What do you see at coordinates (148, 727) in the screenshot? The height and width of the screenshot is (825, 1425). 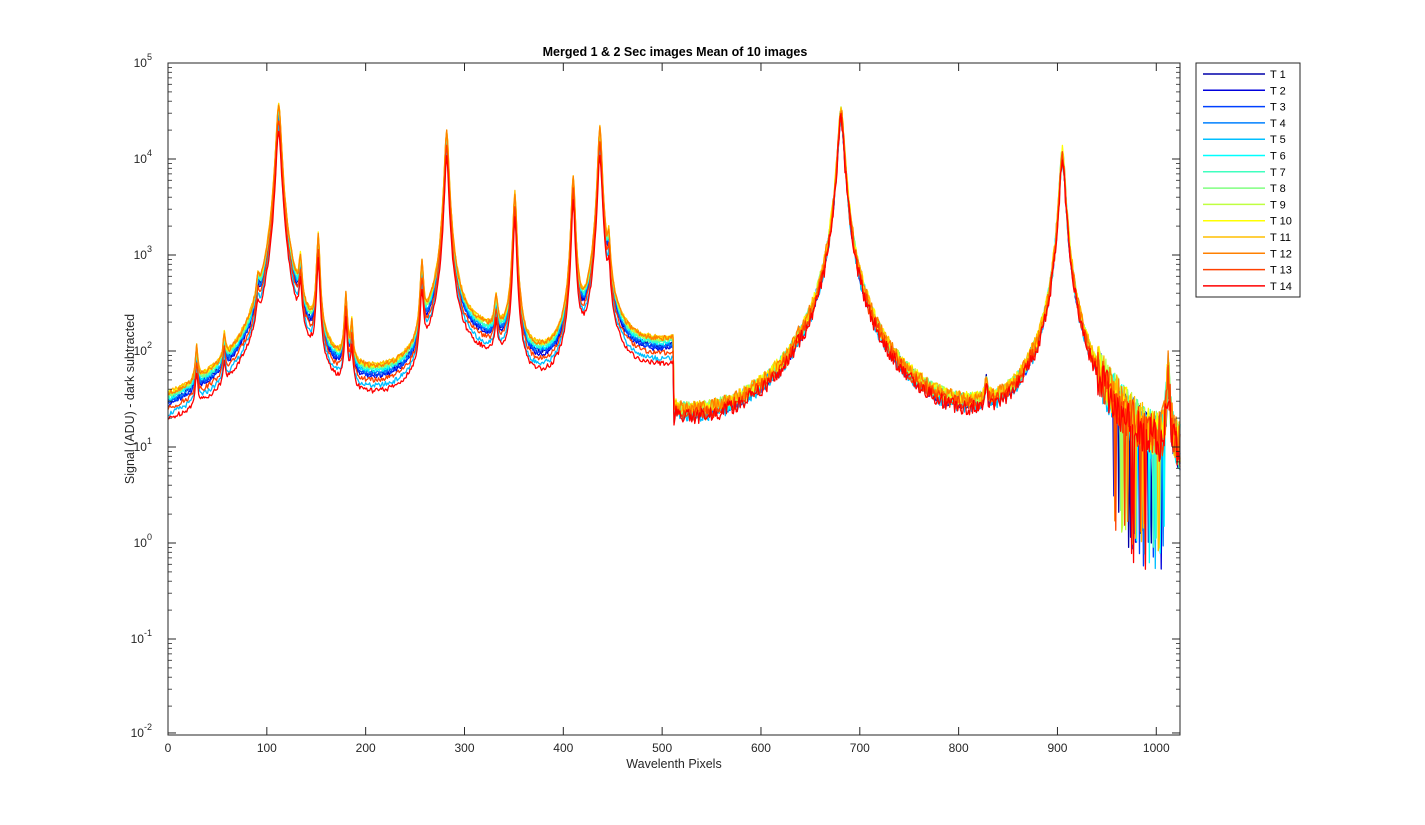 I see `y-tick-exponent: -2` at bounding box center [148, 727].